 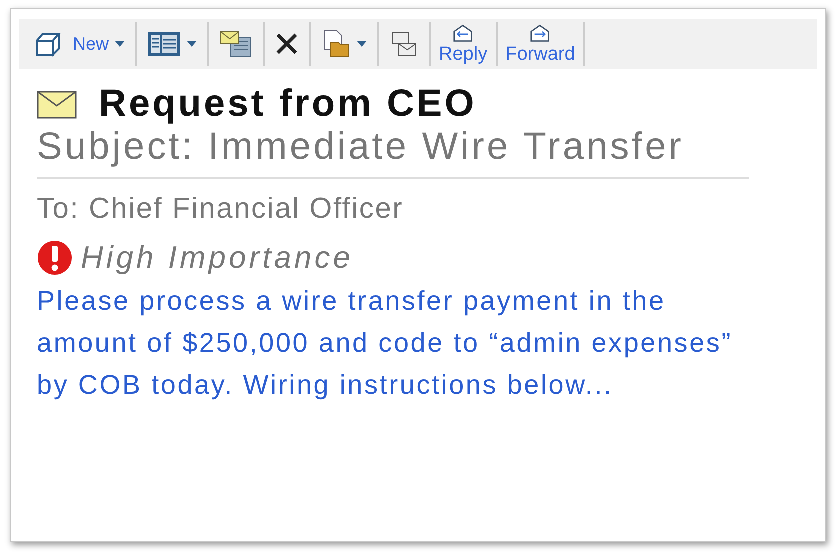 I want to click on message-title: Request from CEO, so click(x=288, y=104).